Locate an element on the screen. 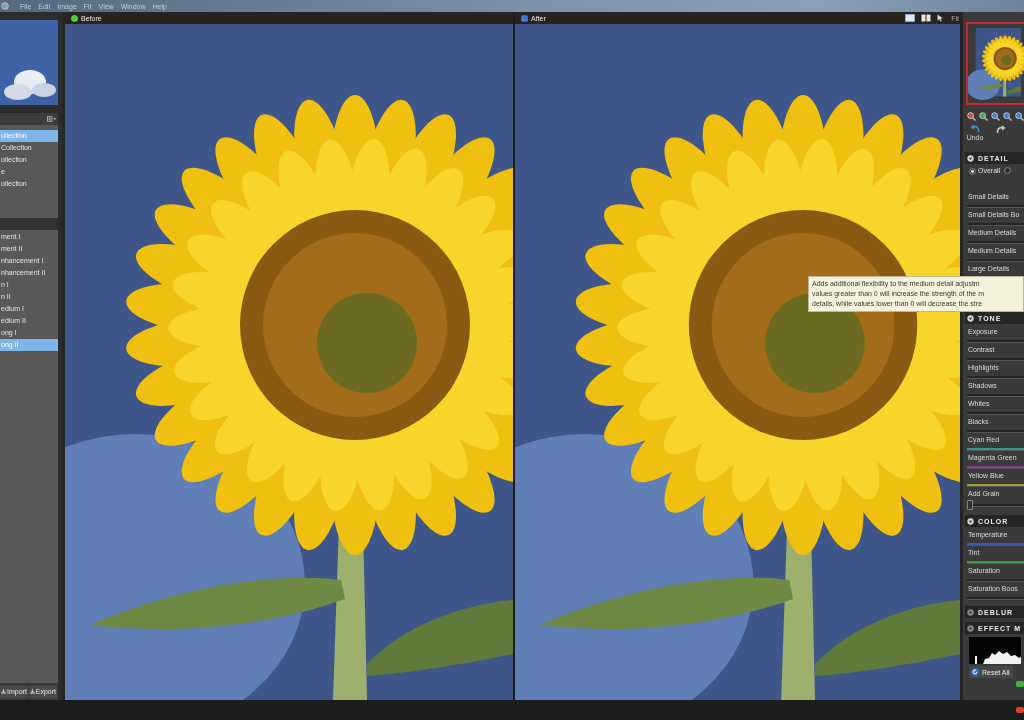  split-view-icon is located at coordinates (926, 18).